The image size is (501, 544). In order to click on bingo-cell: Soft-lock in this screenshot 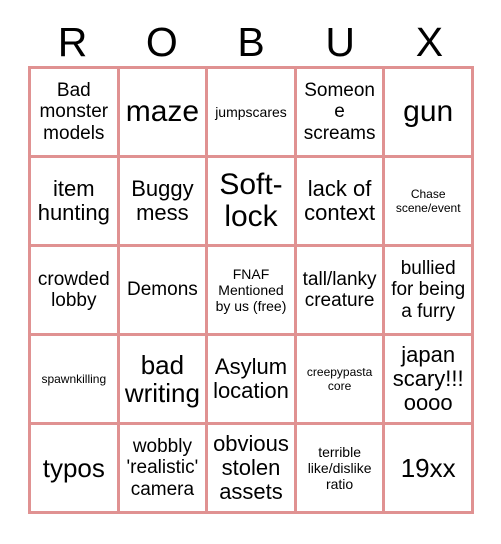, I will do `click(252, 202)`.